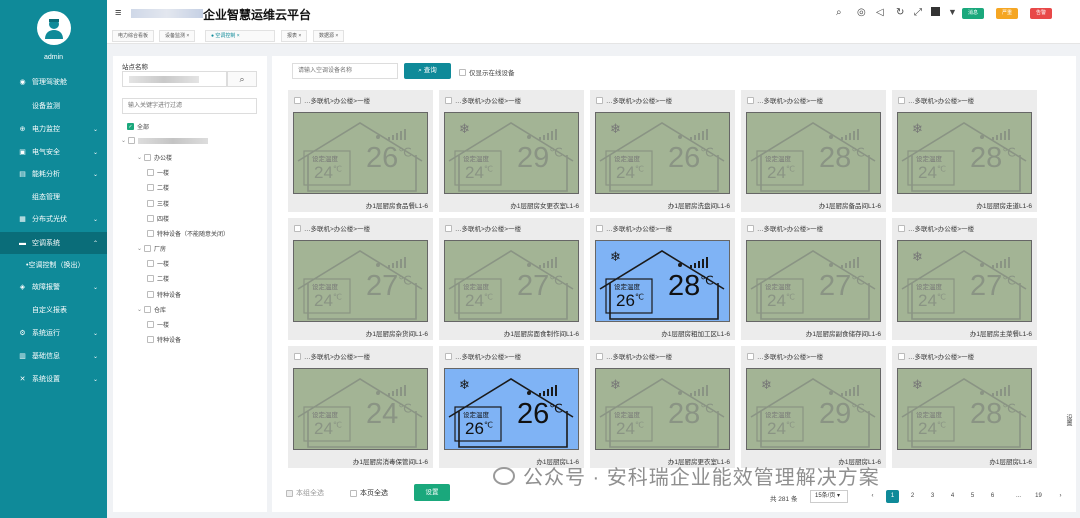 The width and height of the screenshot is (1080, 518). Describe the element at coordinates (53, 287) in the screenshot. I see `sidebar-item-fault-alarm: ◈ 故障报警 ⌄` at that location.